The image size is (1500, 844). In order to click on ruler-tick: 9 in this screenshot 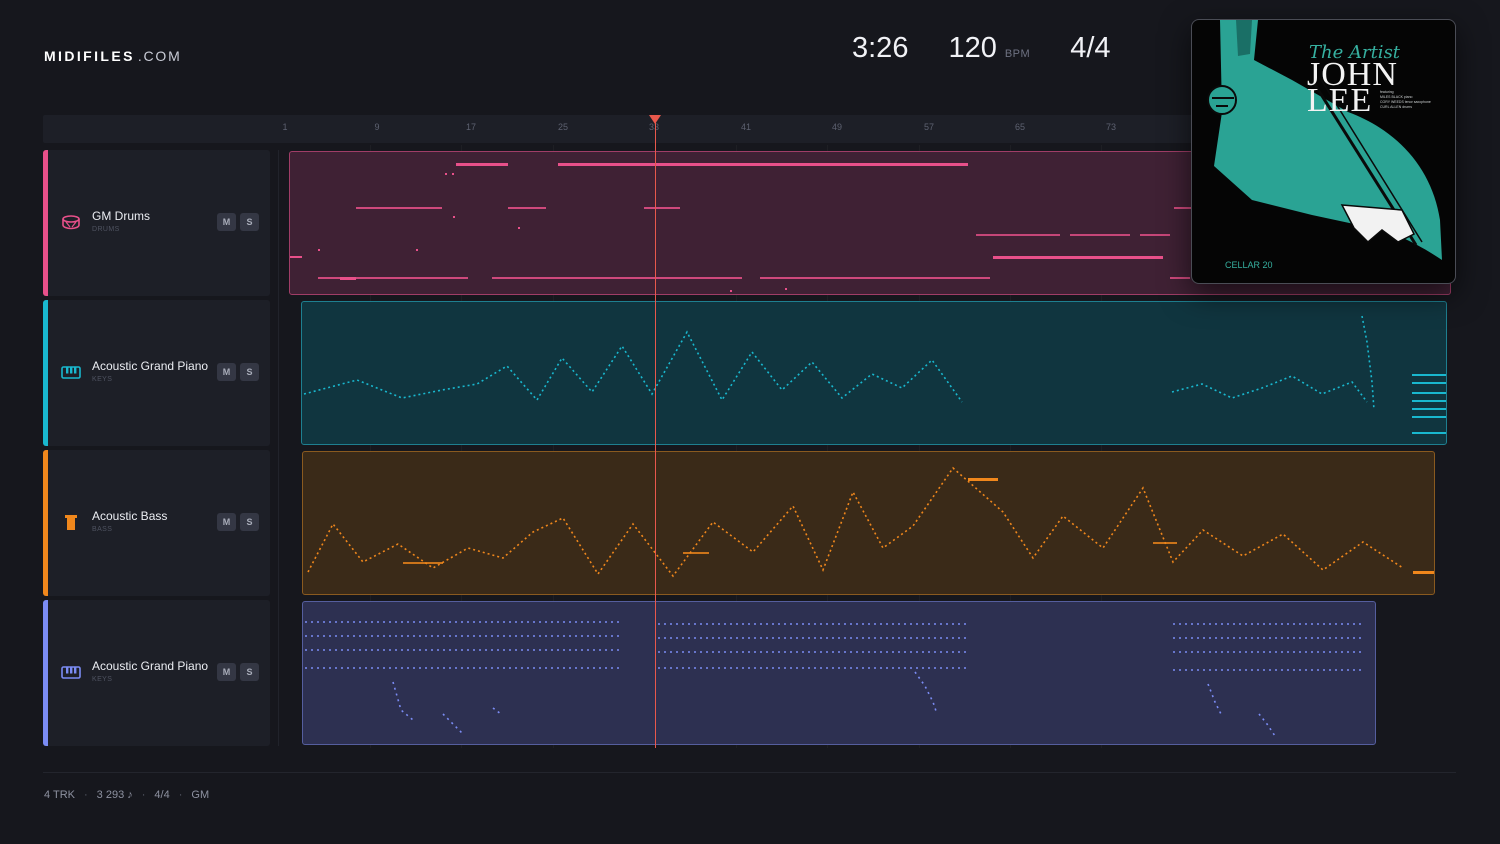, I will do `click(377, 127)`.